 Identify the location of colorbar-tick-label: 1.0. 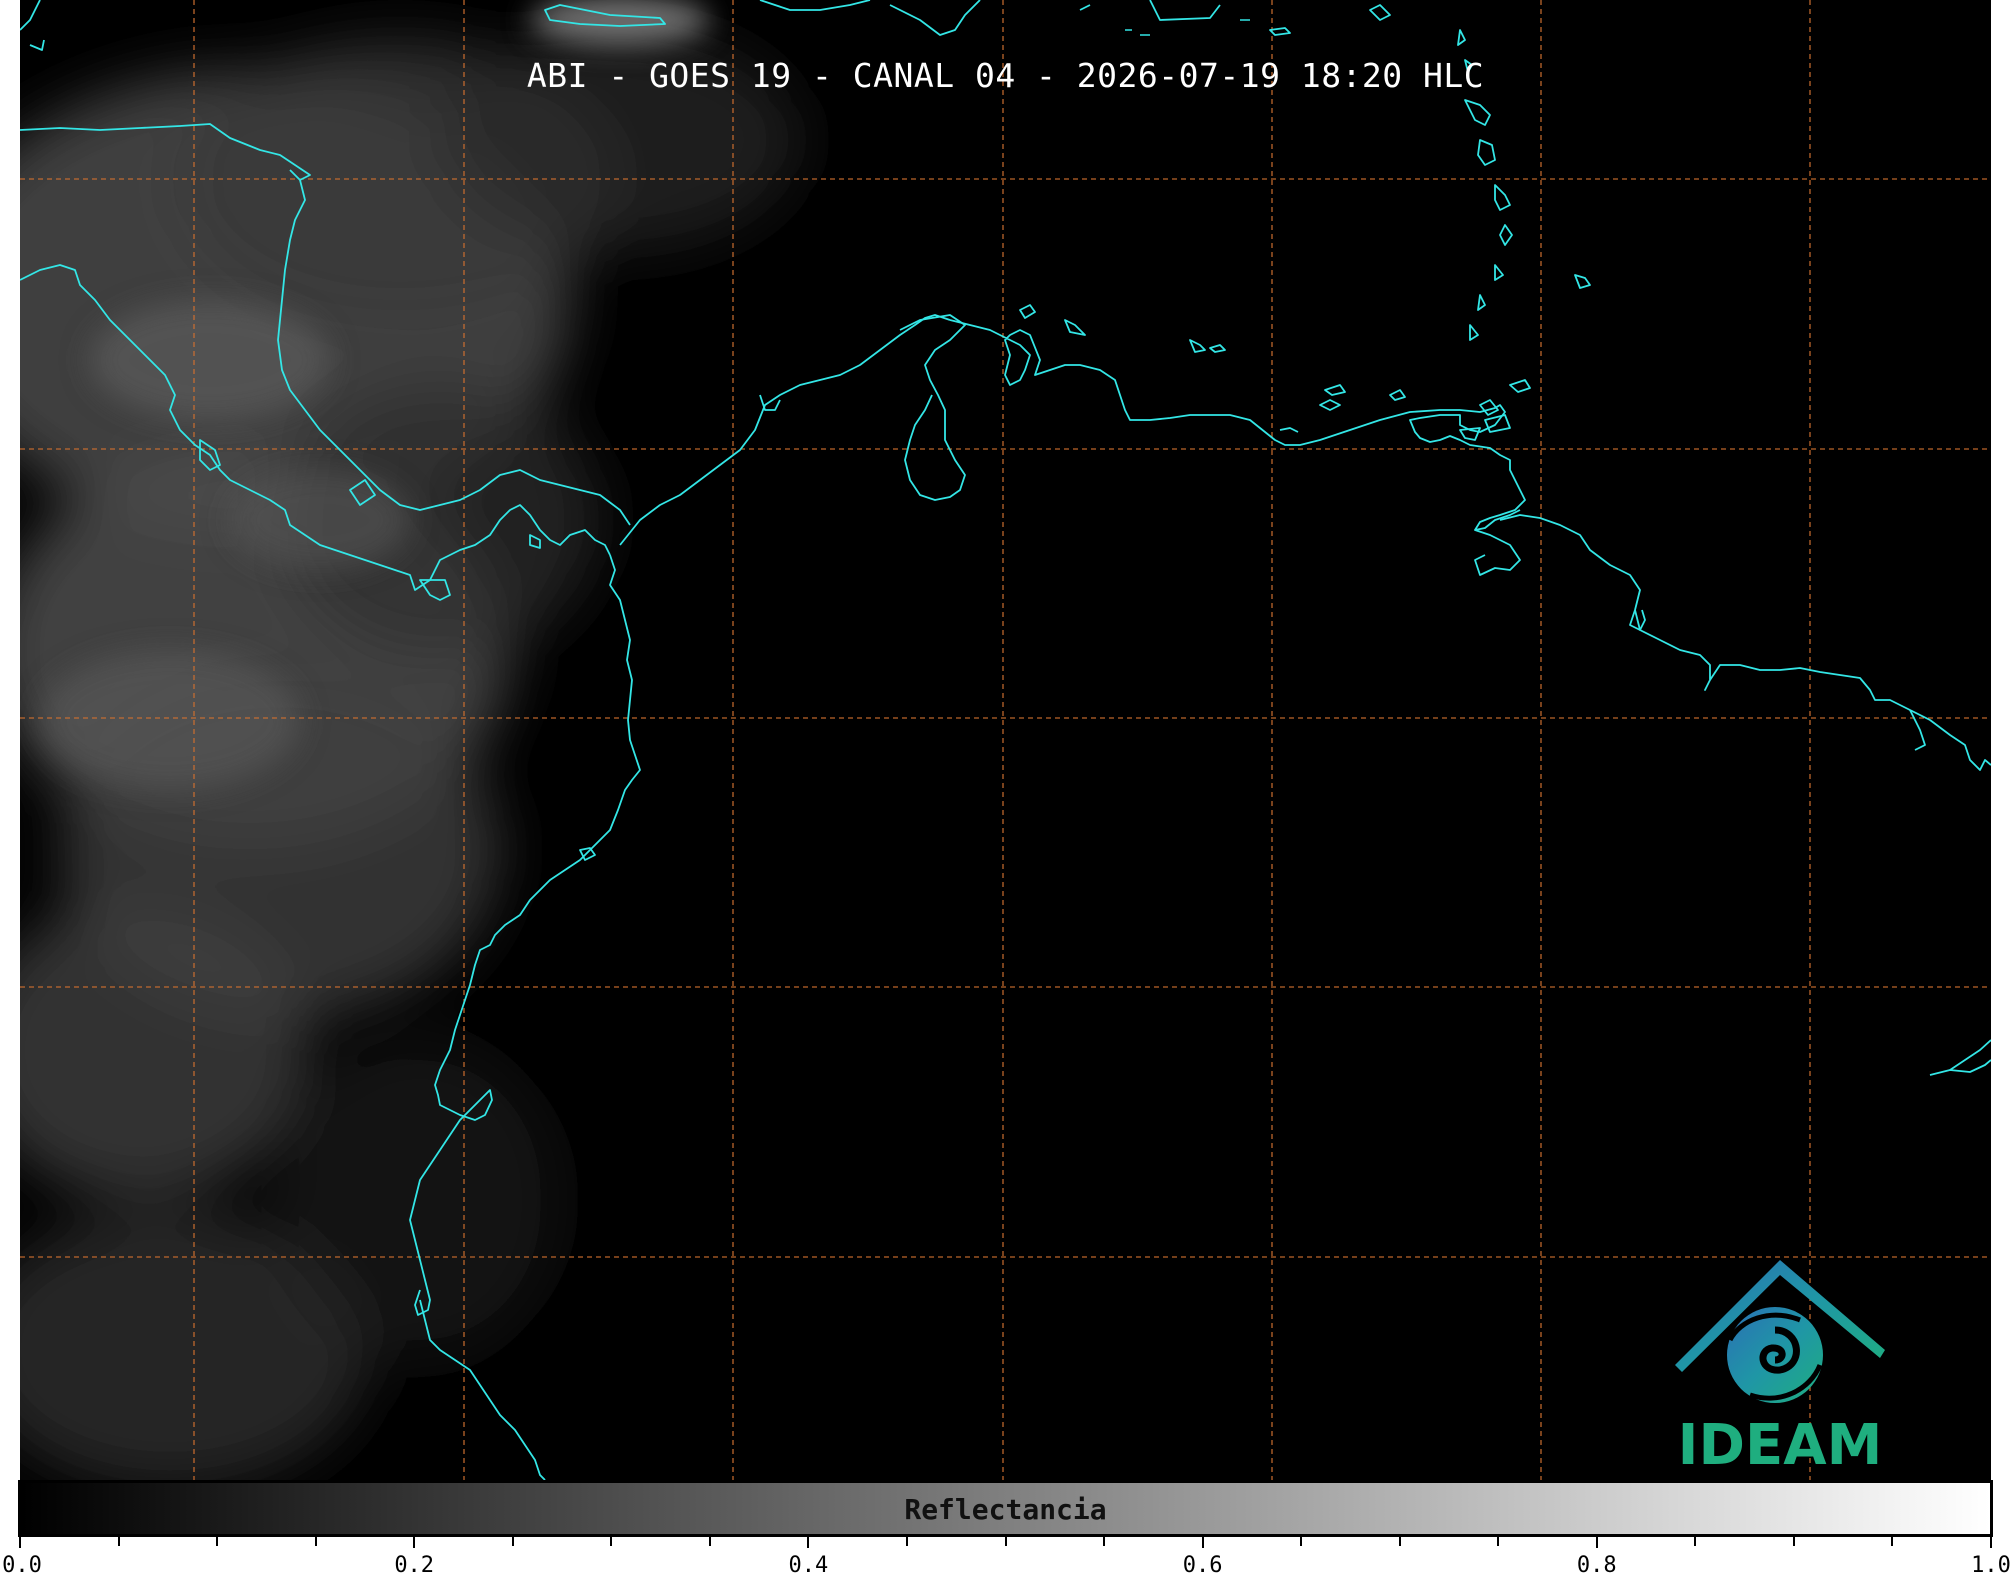
(1991, 1565).